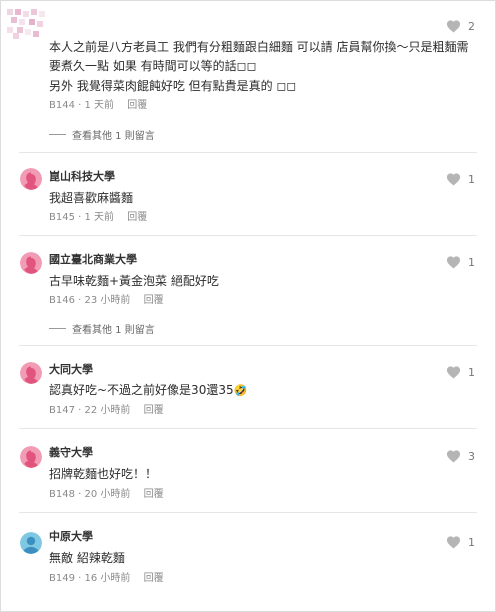 Image resolution: width=496 pixels, height=612 pixels. I want to click on author-school: 義守大學, so click(71, 453).